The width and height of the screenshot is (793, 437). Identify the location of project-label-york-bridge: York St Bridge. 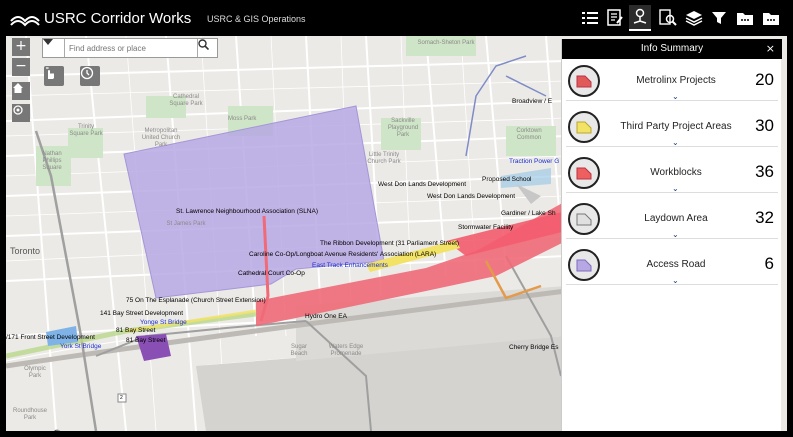
(80, 346).